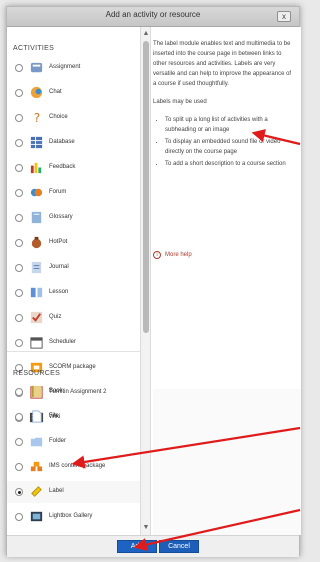 This screenshot has width=320, height=562. Describe the element at coordinates (146, 528) in the screenshot. I see `scroll-down-icon: ▼` at that location.